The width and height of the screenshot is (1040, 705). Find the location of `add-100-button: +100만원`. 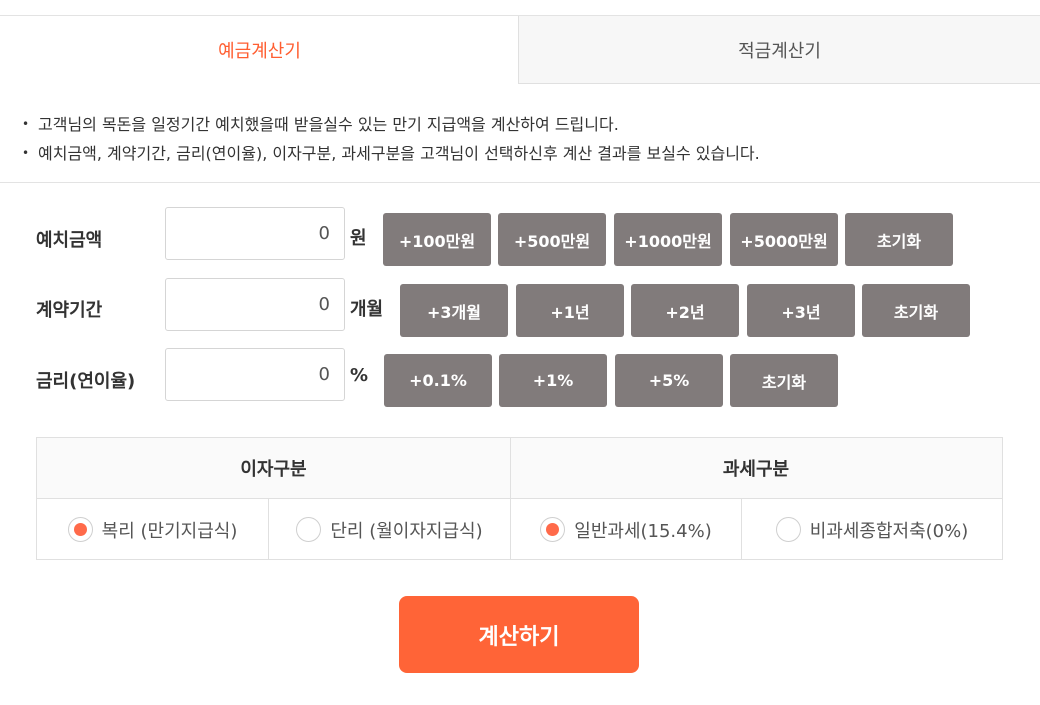

add-100-button: +100만원 is located at coordinates (437, 239).